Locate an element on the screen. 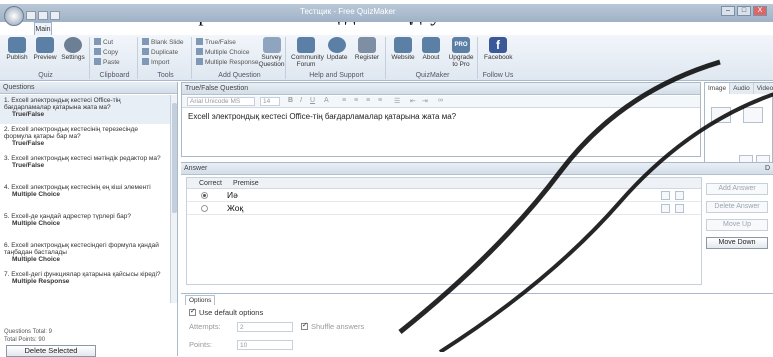  insert-equation-icon is located at coordinates (753, 115).